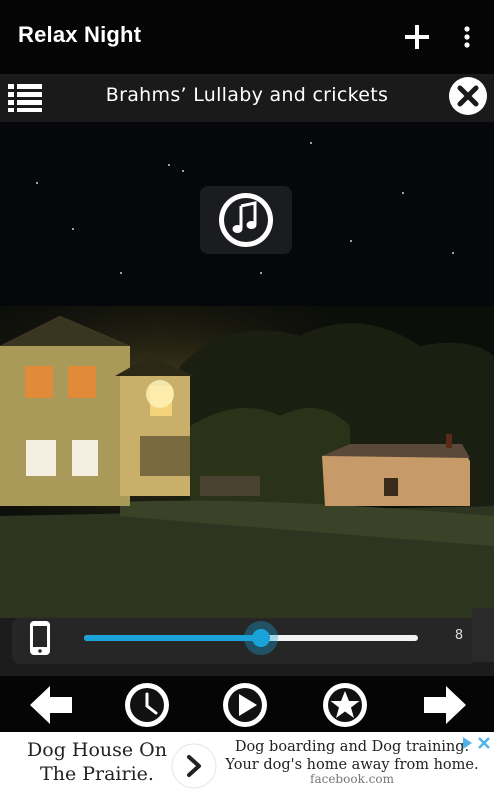  I want to click on star-icon, so click(345, 705).